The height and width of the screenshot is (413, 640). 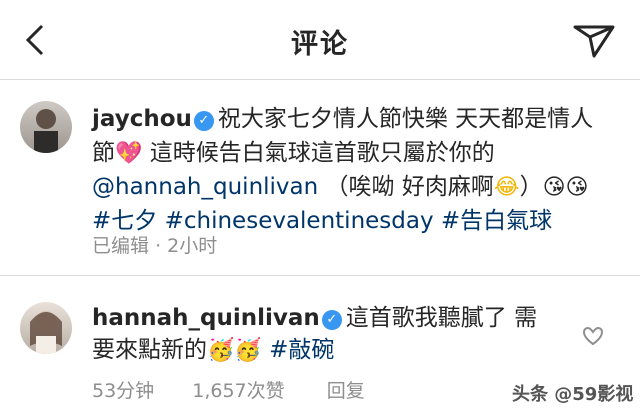 I want to click on reply-line-1: hannah_quinlivan ✓ 這首歌我聽膩了 需, so click(x=327, y=318).